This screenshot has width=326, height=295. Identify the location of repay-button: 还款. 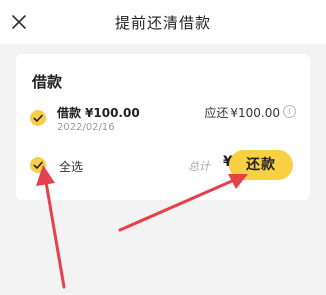
(261, 165).